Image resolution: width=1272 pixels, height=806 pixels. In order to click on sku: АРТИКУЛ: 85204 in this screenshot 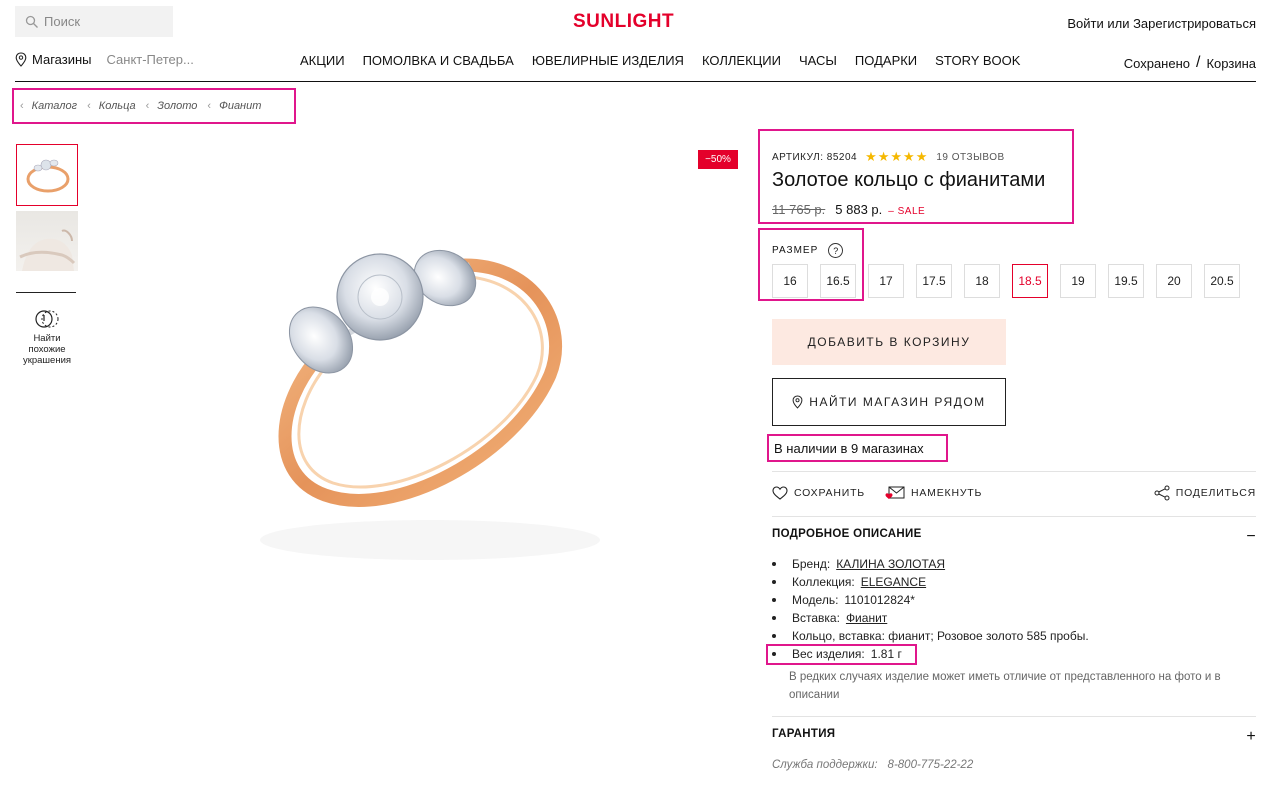, I will do `click(815, 157)`.